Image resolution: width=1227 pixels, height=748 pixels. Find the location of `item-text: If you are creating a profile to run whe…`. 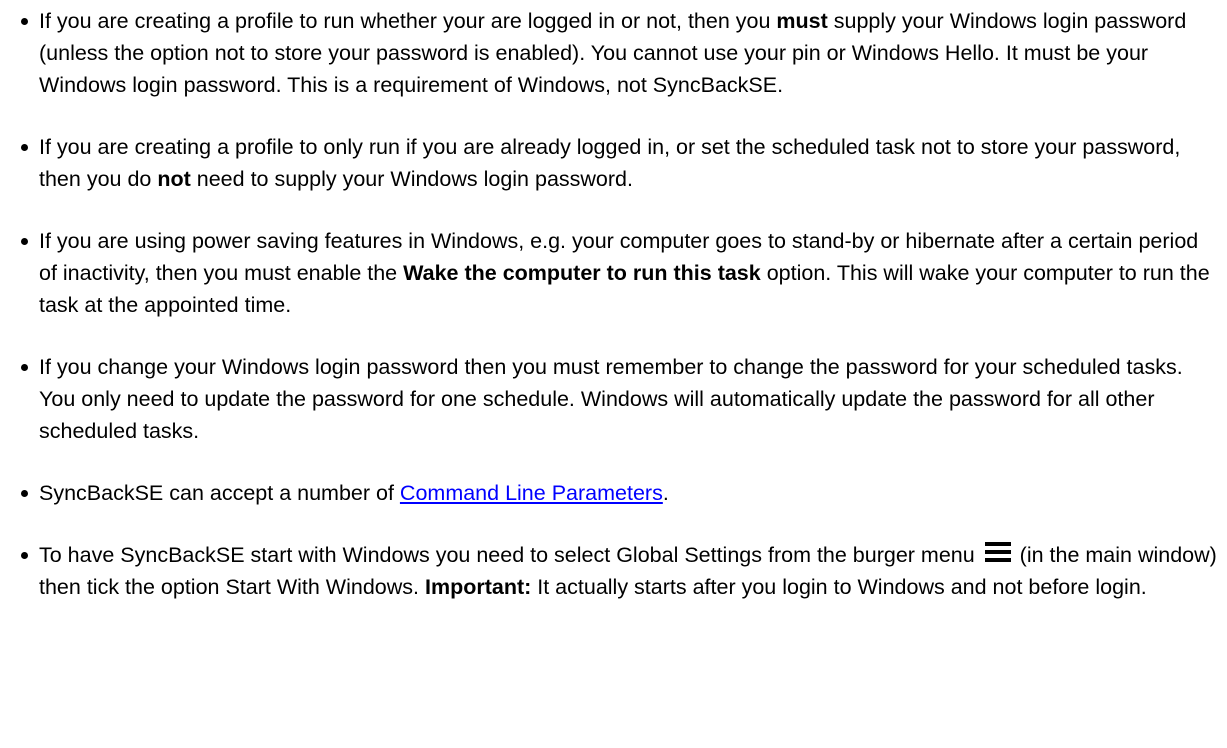

item-text: If you are creating a profile to run whe… is located at coordinates (408, 21).